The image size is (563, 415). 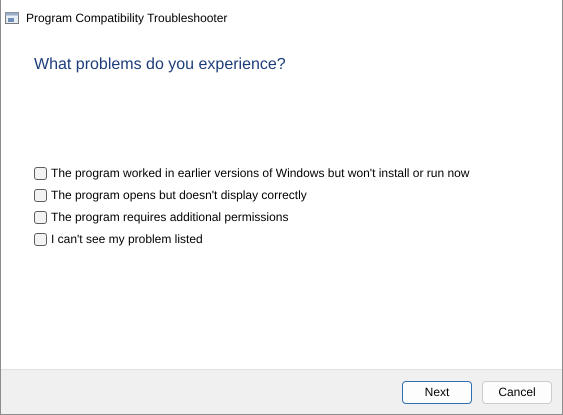 I want to click on option-label: The program requires additional permissions, so click(x=169, y=217).